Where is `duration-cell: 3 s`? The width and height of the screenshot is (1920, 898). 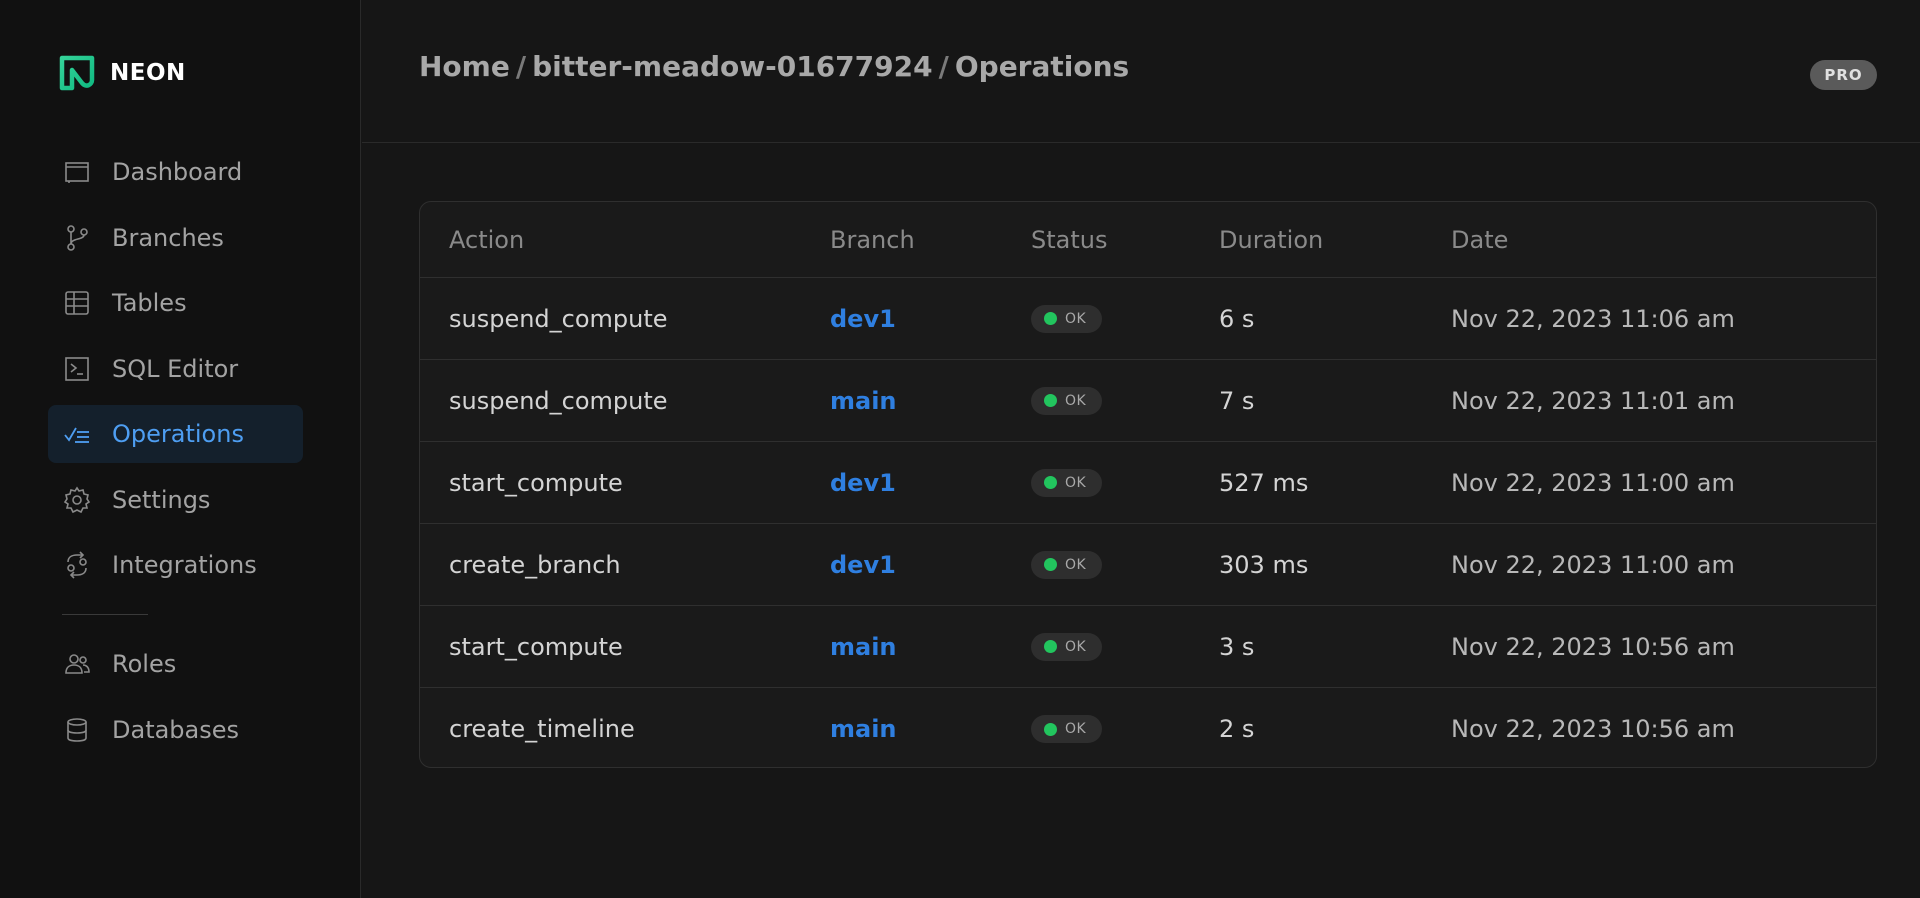
duration-cell: 3 s is located at coordinates (1237, 646).